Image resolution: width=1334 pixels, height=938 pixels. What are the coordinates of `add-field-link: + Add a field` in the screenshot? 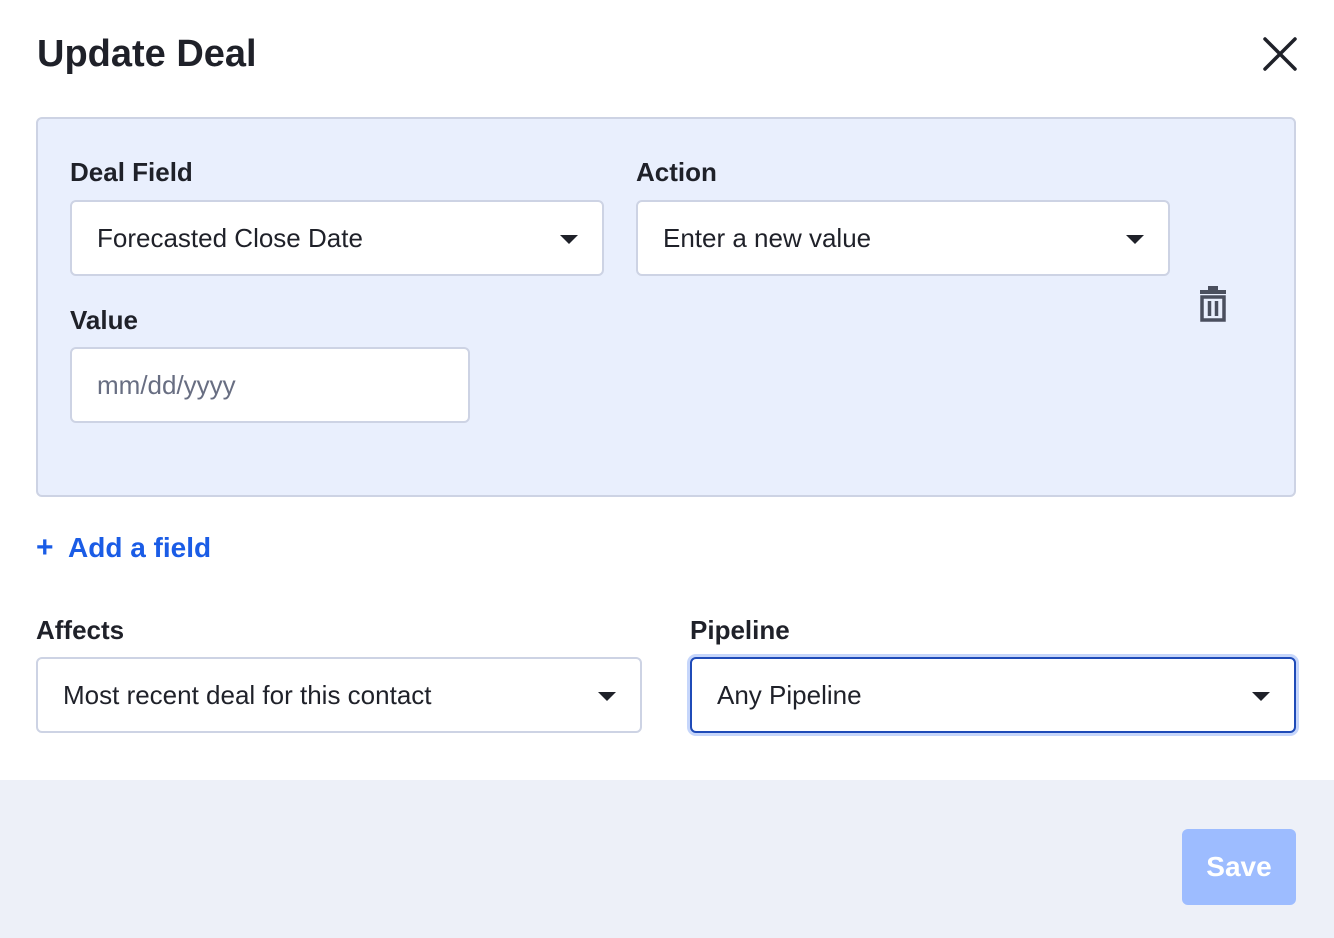 It's located at (123, 548).